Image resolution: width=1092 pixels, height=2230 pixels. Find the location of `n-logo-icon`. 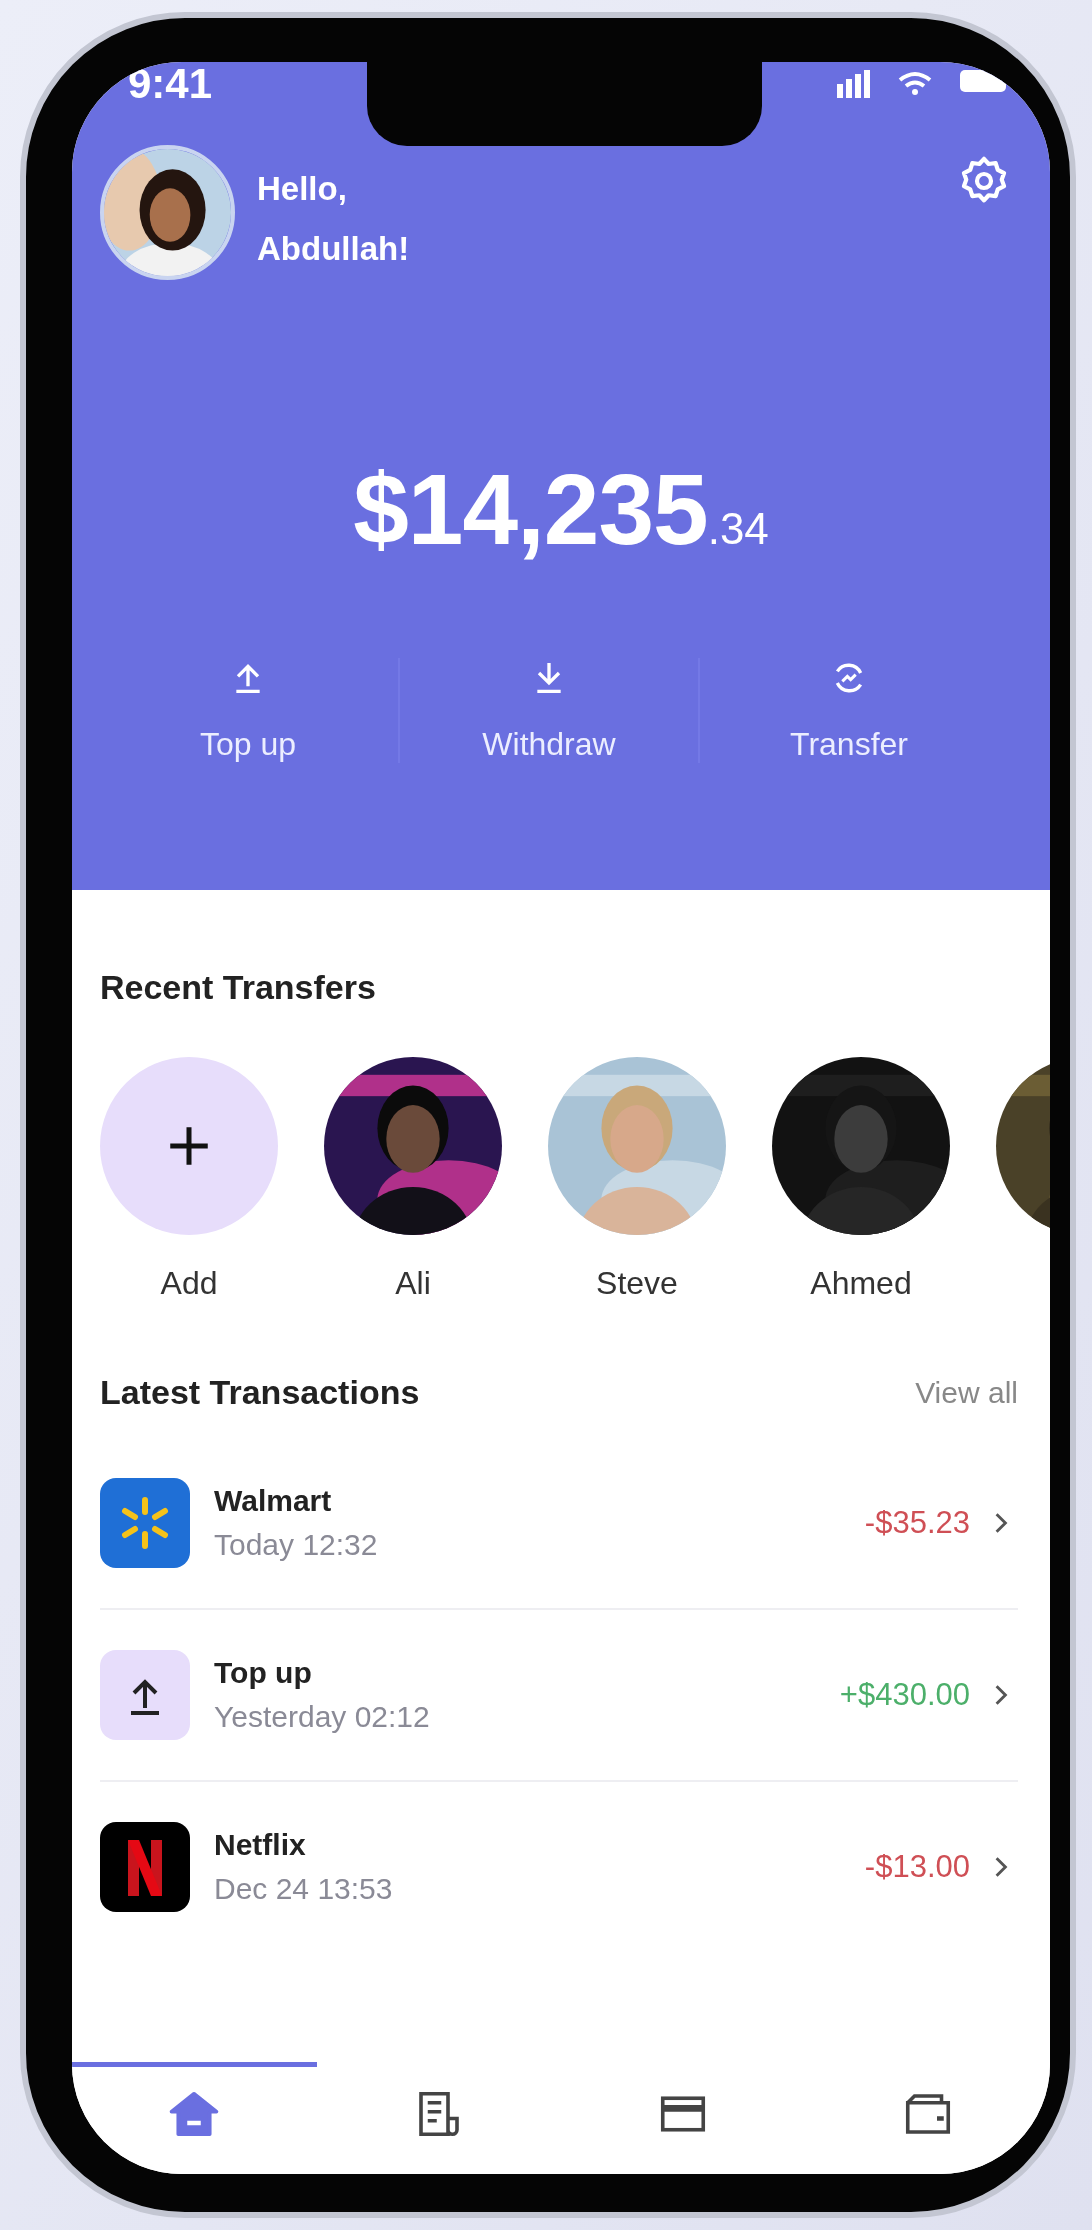

n-logo-icon is located at coordinates (145, 1867).